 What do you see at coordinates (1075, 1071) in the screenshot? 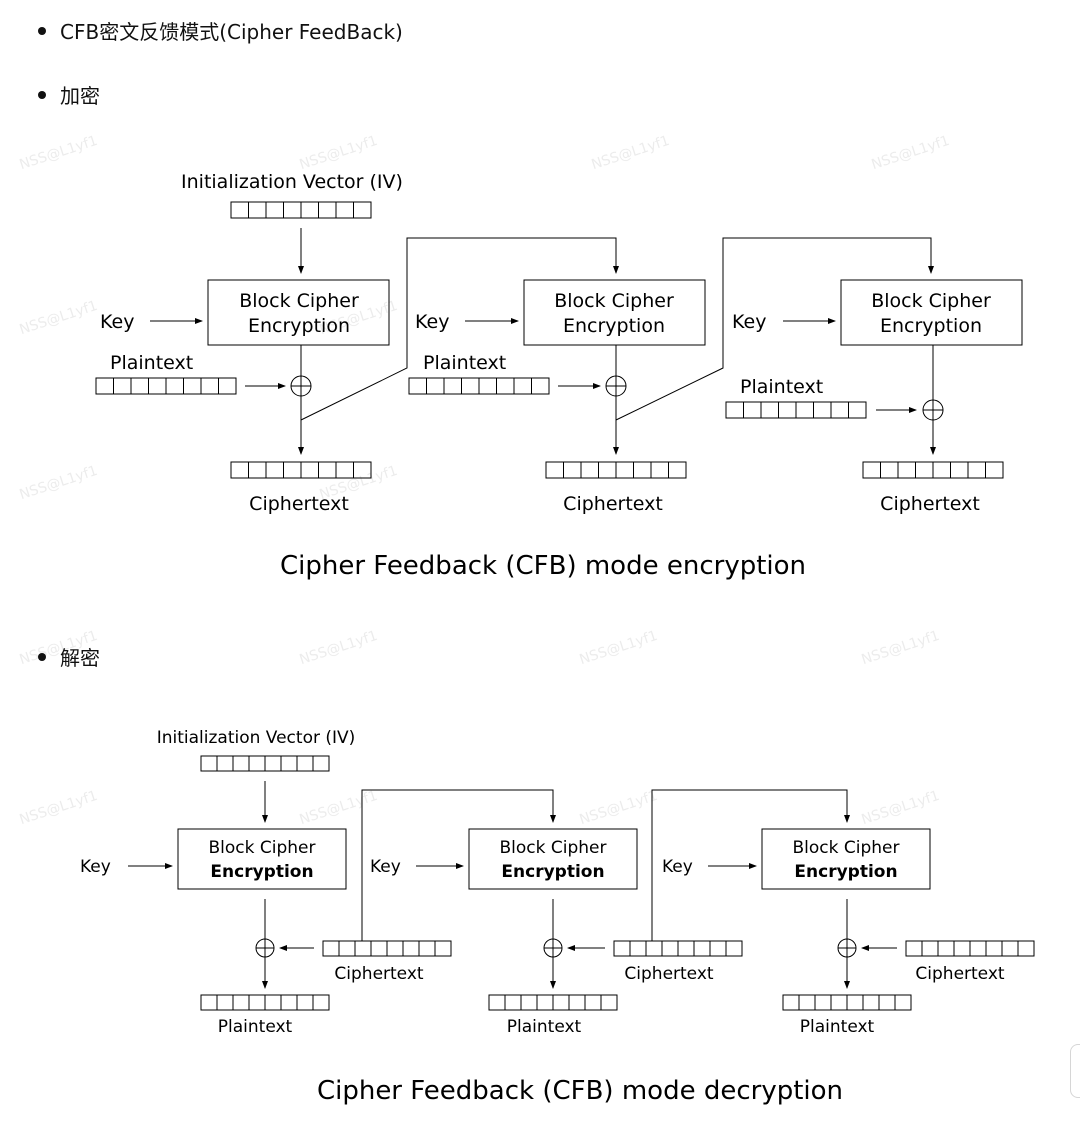
I see `side-panel-handle` at bounding box center [1075, 1071].